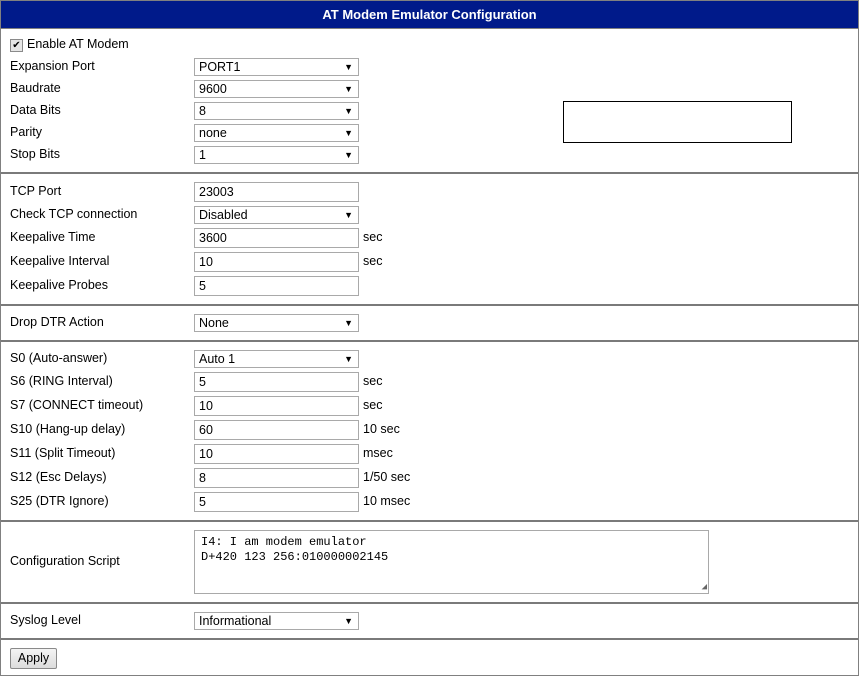 Image resolution: width=859 pixels, height=676 pixels. I want to click on s7-input: 10, so click(276, 406).